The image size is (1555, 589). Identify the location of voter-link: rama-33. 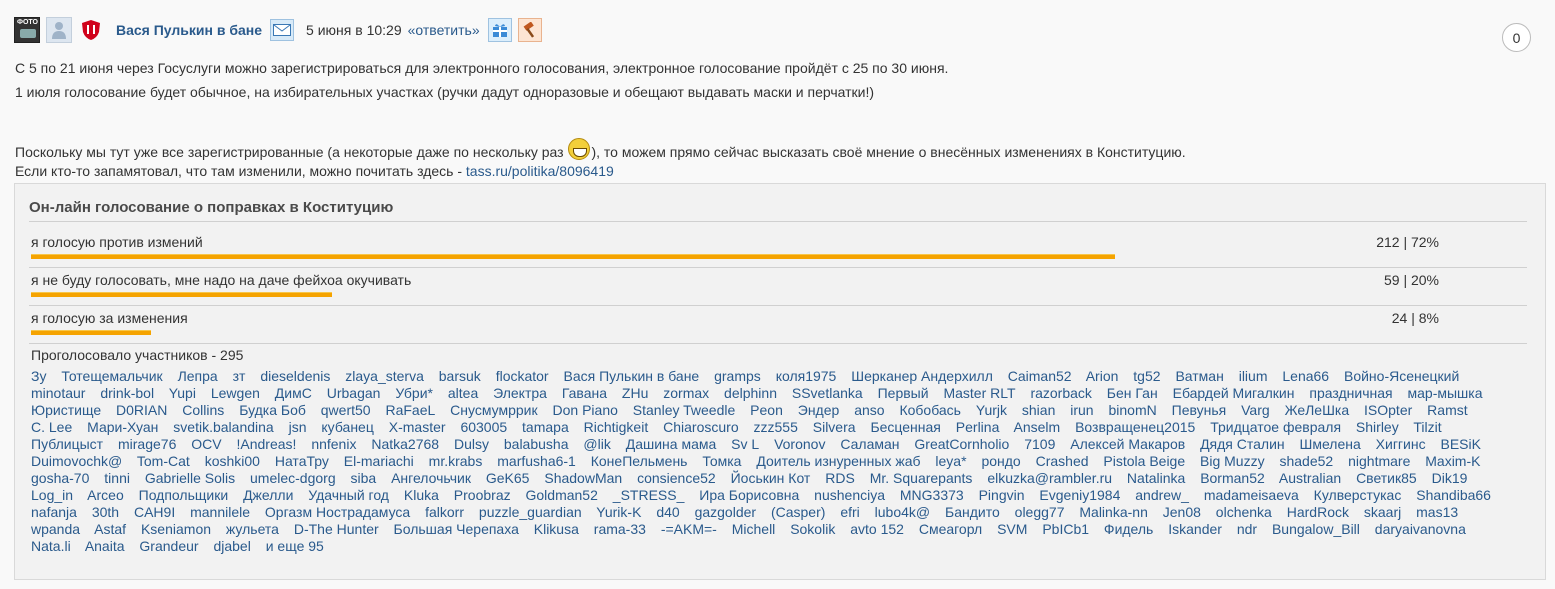
(620, 529).